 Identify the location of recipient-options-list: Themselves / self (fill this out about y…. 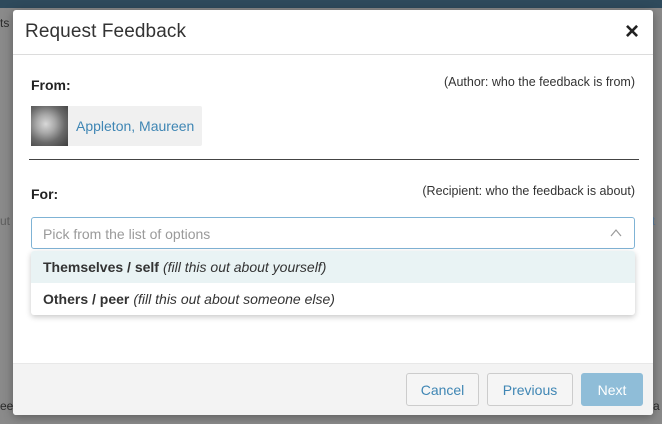
(333, 283).